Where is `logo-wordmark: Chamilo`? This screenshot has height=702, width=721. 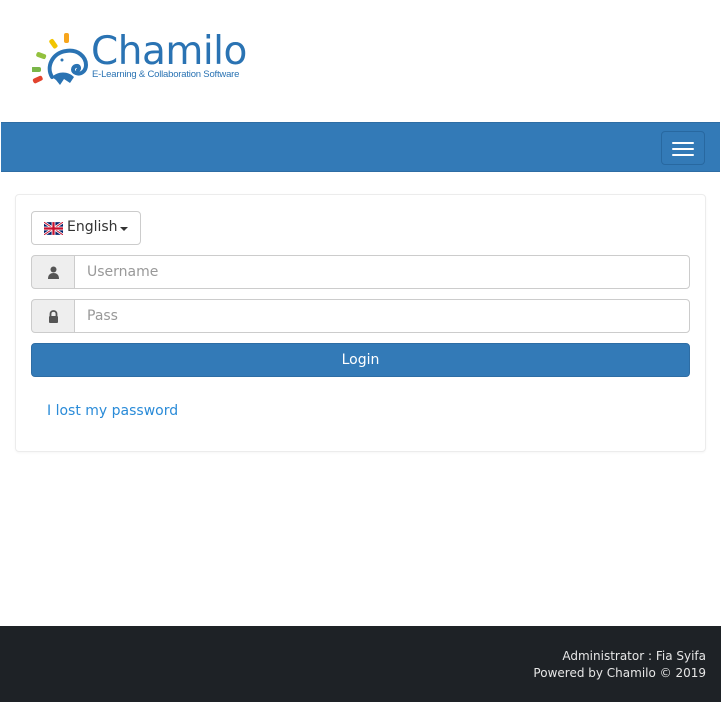 logo-wordmark: Chamilo is located at coordinates (169, 51).